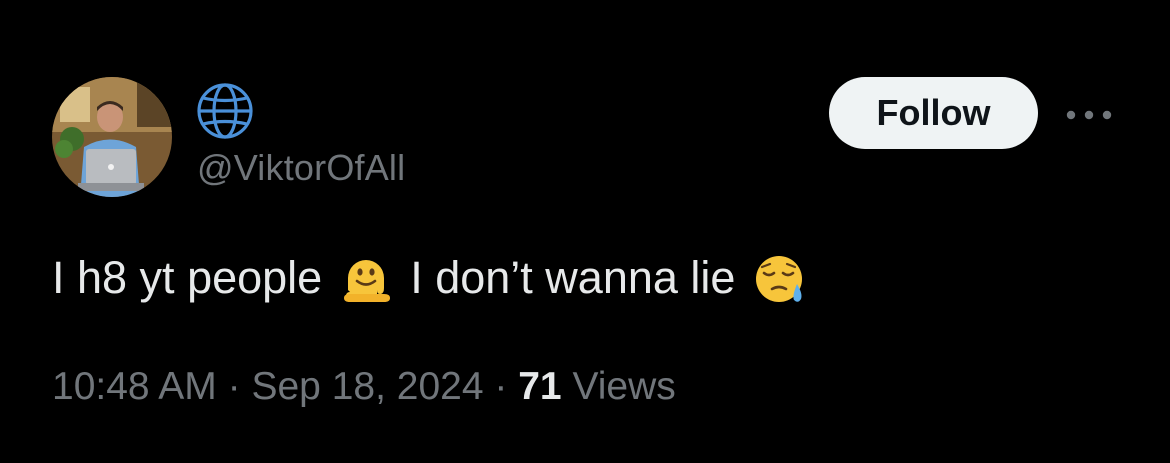 This screenshot has height=463, width=1170. Describe the element at coordinates (301, 168) in the screenshot. I see `author-handle: @ViktorOfAll` at that location.